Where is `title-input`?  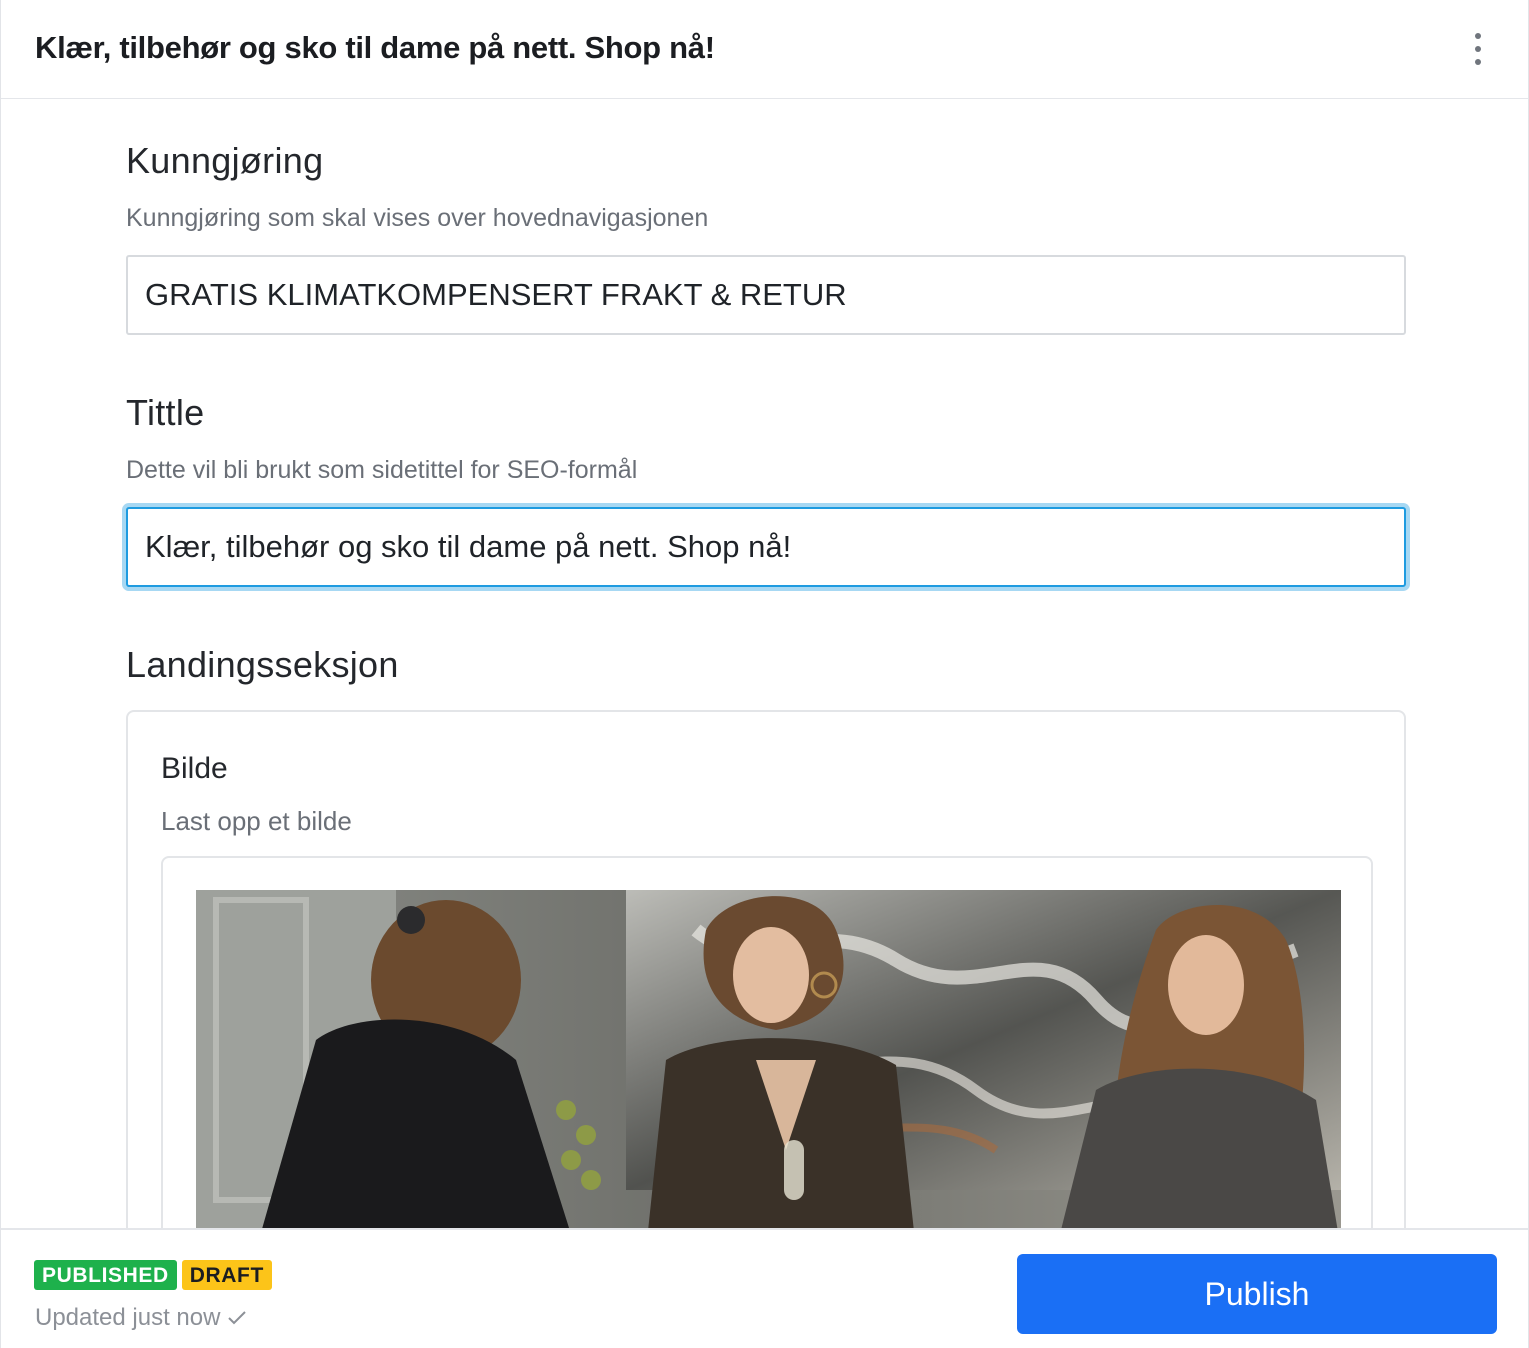
title-input is located at coordinates (766, 547).